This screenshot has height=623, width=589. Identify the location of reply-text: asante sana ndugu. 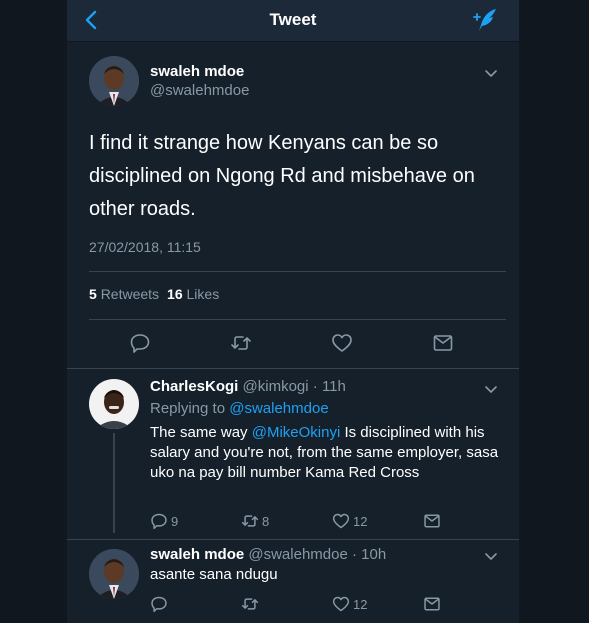
(214, 574).